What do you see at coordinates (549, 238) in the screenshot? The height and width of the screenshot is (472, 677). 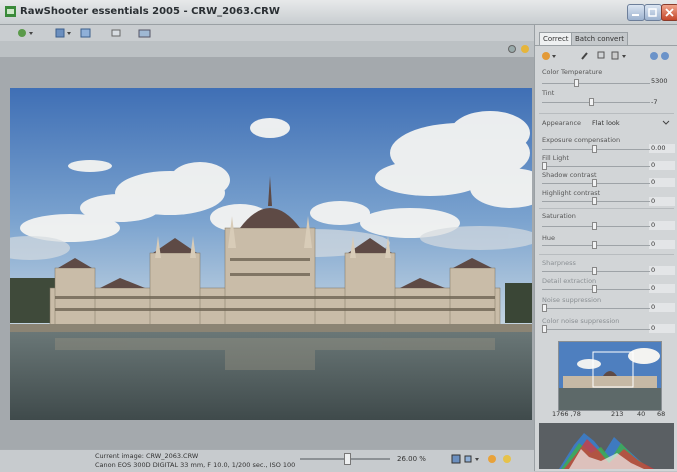 I see `hue-label: Hue` at bounding box center [549, 238].